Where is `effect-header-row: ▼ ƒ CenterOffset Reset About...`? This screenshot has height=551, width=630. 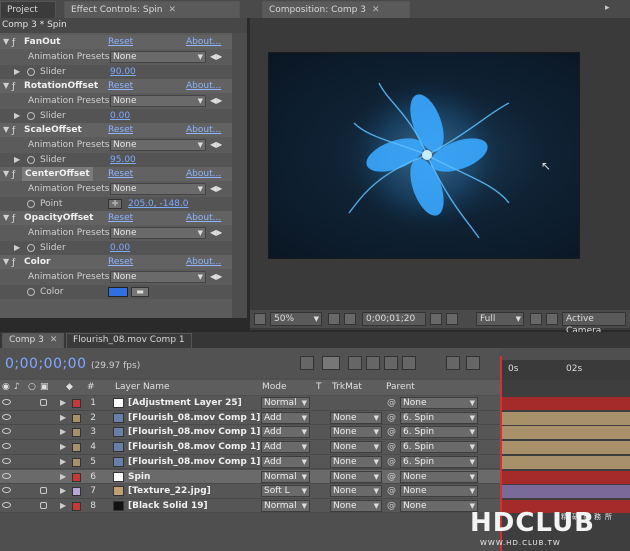
effect-header-row: ▼ ƒ CenterOffset Reset About... is located at coordinates (116, 174).